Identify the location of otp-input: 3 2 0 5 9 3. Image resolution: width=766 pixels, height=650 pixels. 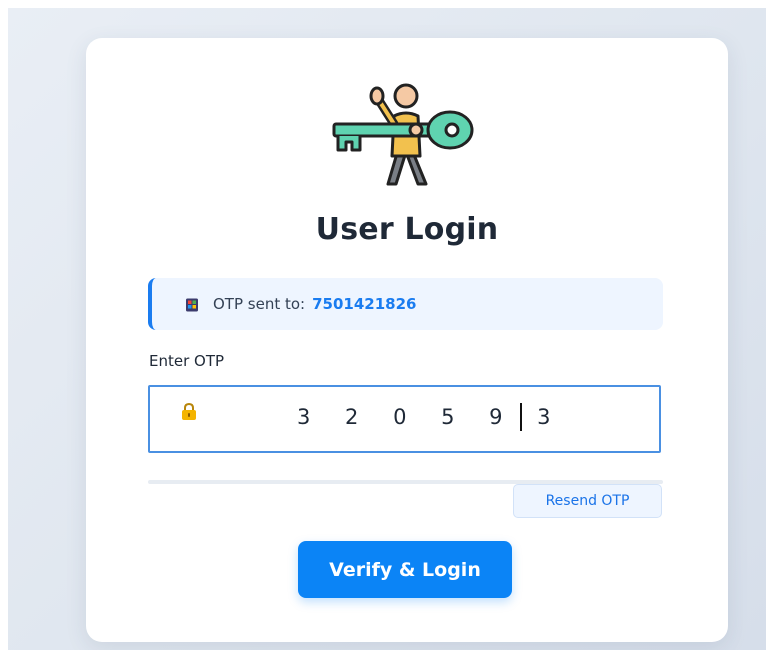
(404, 419).